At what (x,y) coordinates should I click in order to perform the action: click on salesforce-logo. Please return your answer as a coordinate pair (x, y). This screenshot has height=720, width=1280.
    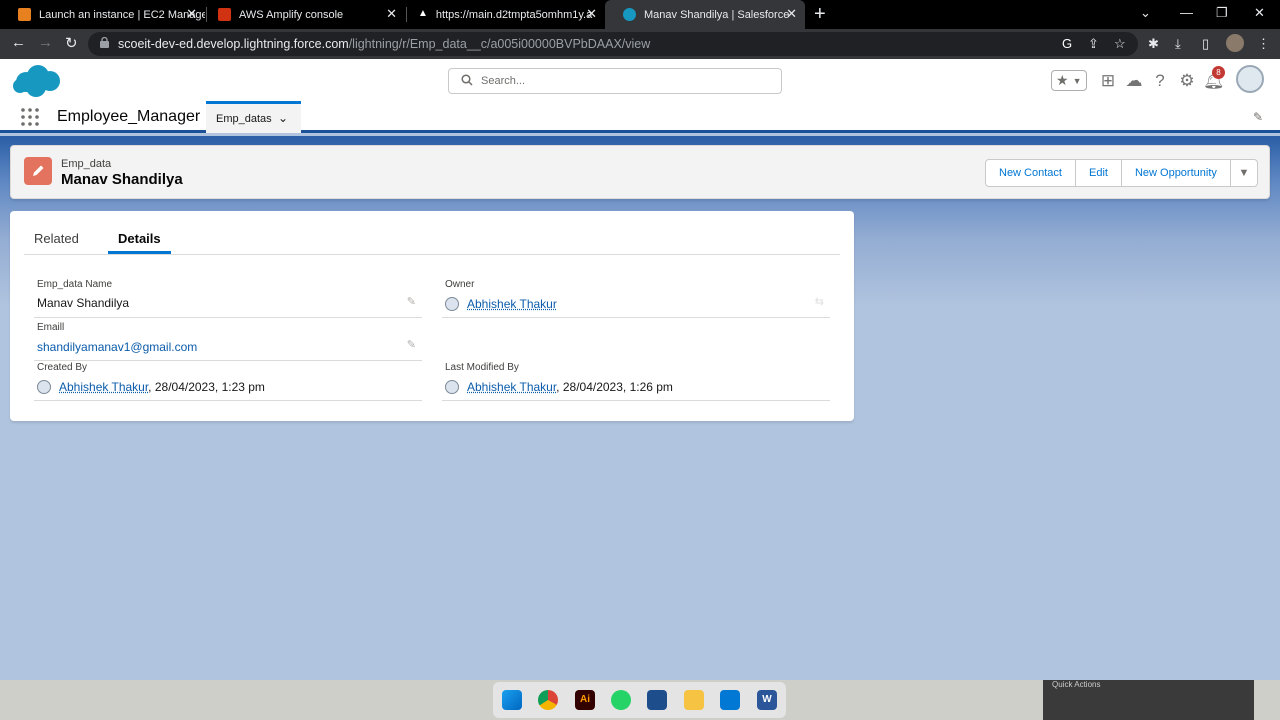
    Looking at the image, I should click on (37, 81).